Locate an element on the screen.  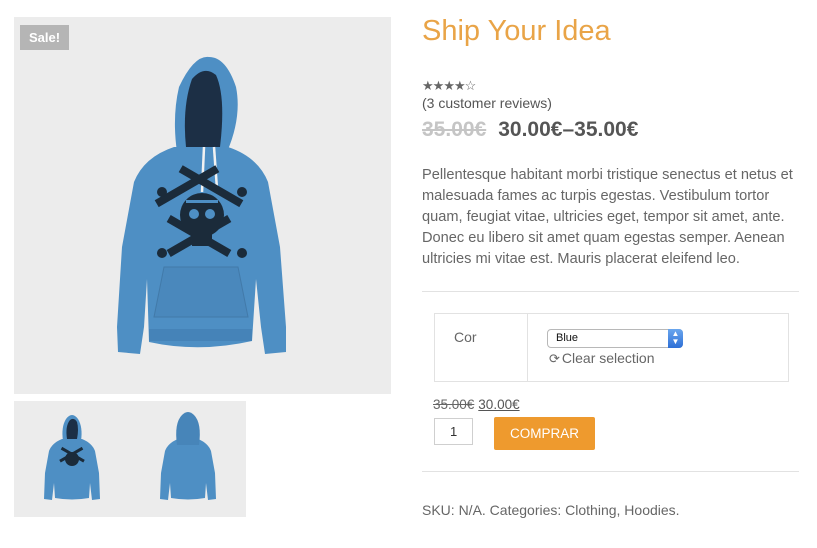
select-arrows-icon: ▲ ▼ is located at coordinates (675, 338).